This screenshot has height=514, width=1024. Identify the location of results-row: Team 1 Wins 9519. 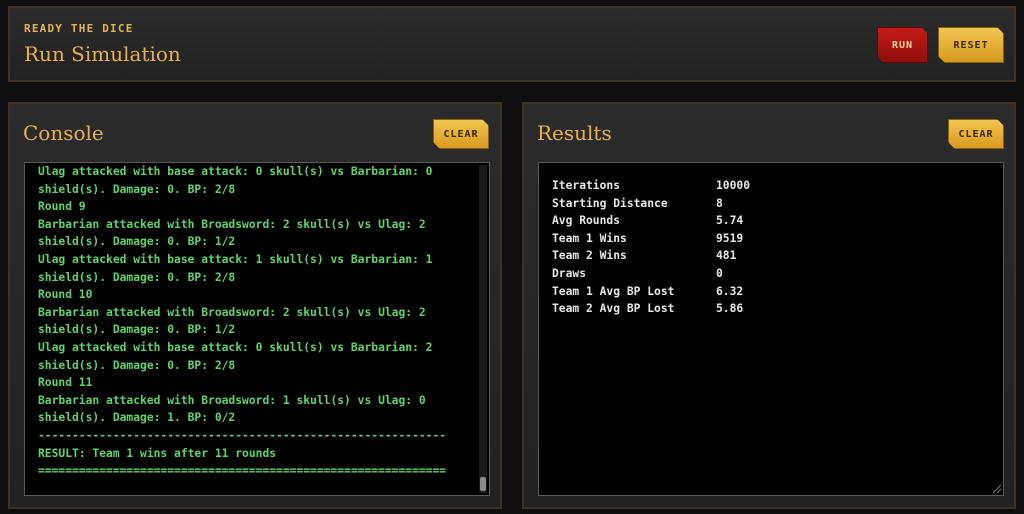
(651, 239).